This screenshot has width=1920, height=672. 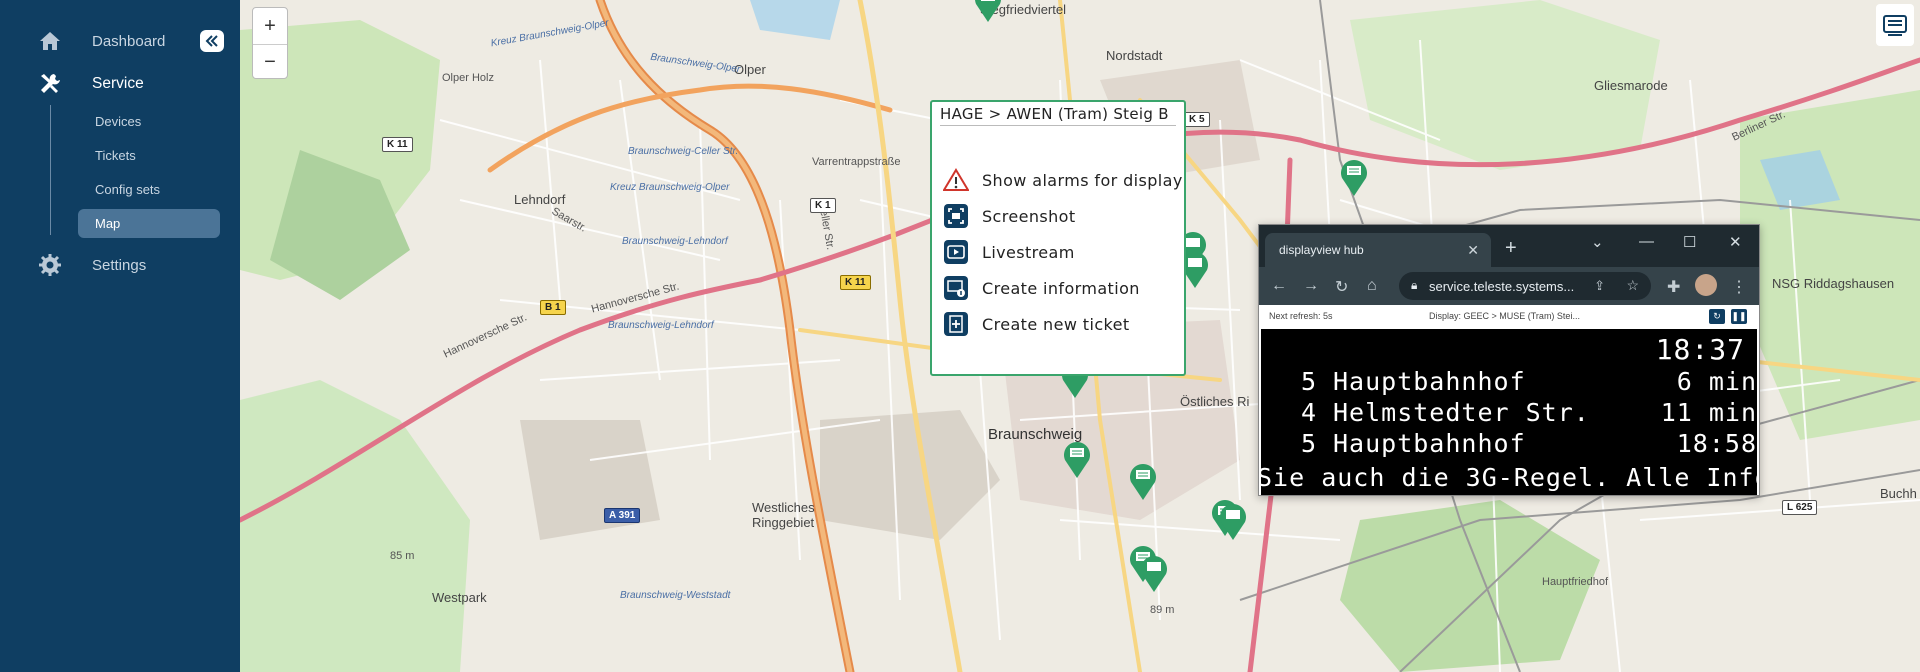 I want to click on departure-eta: 11 min, so click(x=1708, y=412).